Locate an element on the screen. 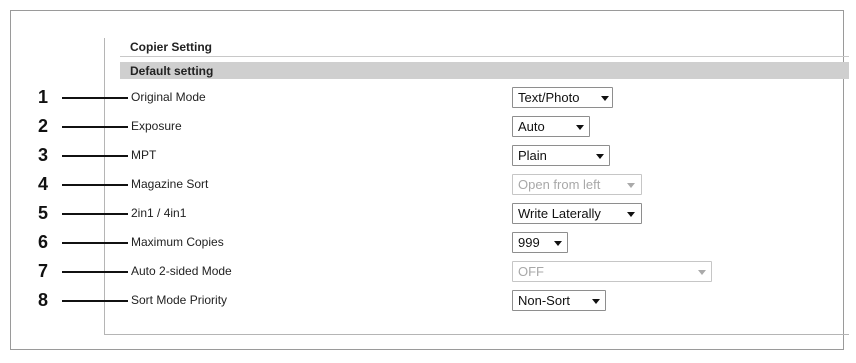  callout-number: 3 is located at coordinates (43, 155).